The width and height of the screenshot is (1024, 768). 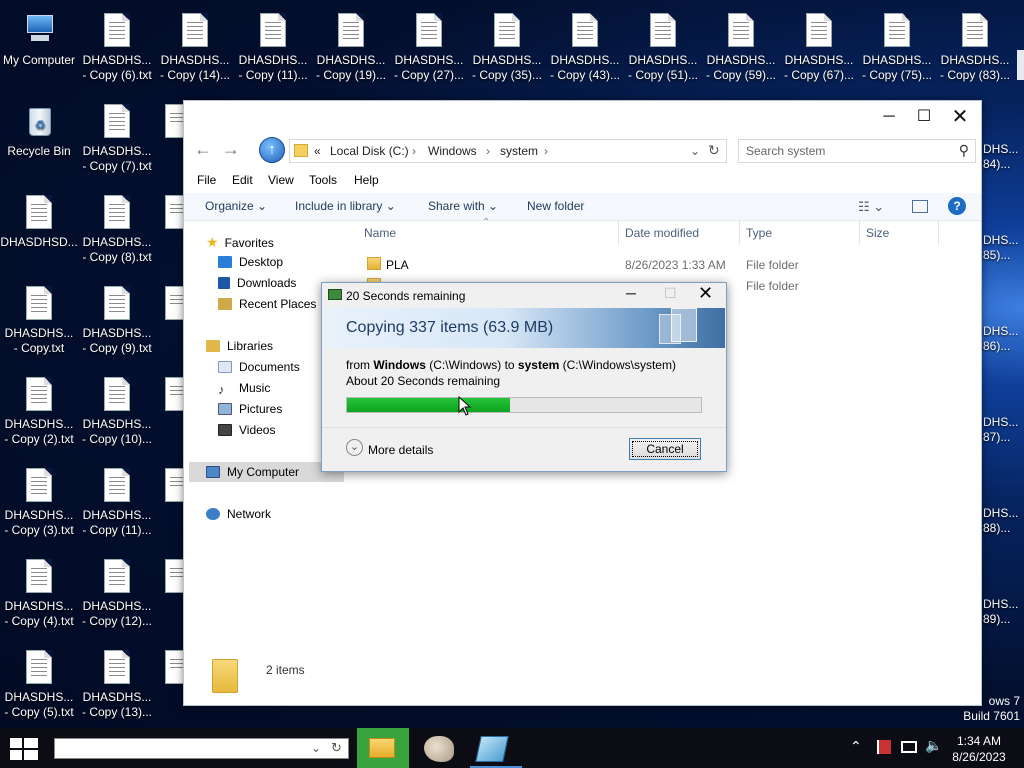 I want to click on breadcrumb-system: system, so click(x=519, y=151).